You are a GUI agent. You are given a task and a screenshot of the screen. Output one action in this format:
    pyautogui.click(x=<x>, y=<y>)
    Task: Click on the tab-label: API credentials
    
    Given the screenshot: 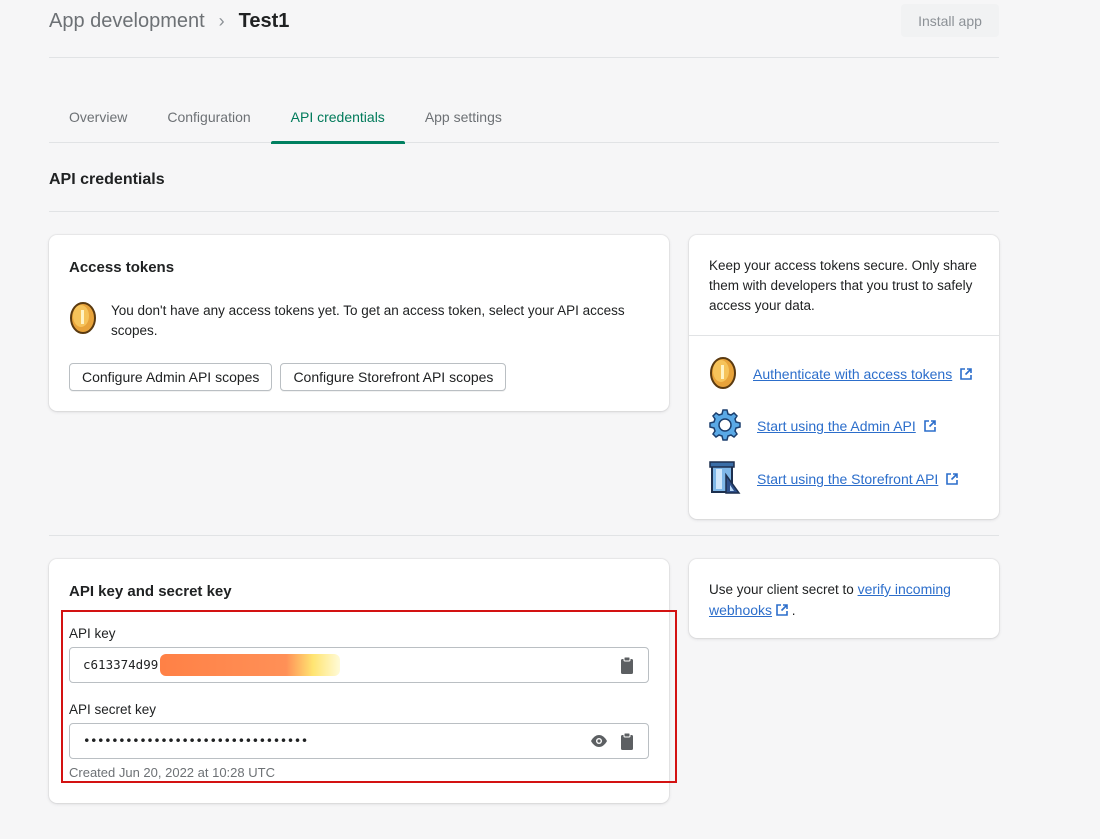 What is the action you would take?
    pyautogui.click(x=337, y=117)
    